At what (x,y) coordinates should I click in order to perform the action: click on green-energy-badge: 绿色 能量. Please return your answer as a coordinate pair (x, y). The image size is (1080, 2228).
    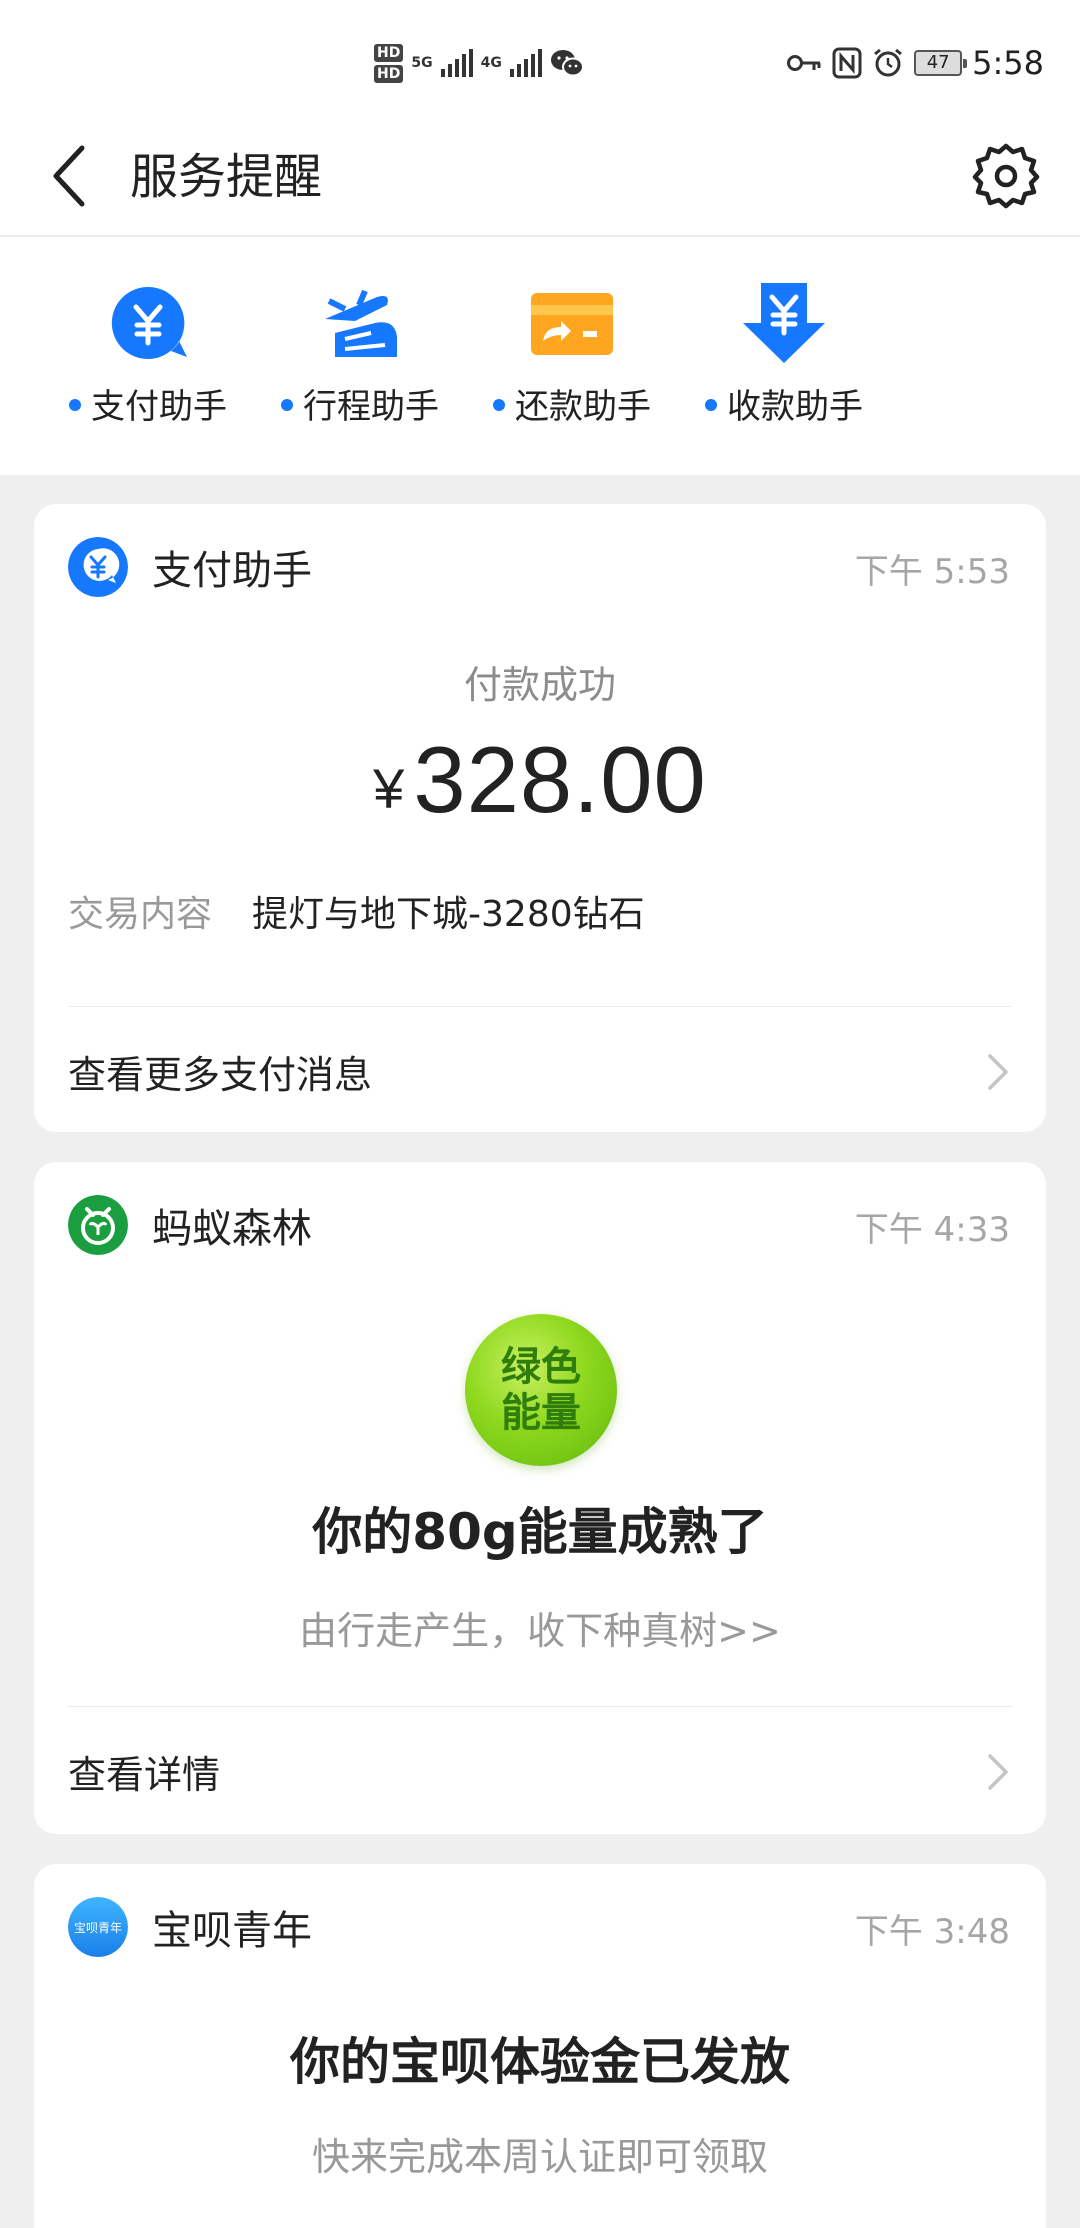
    Looking at the image, I should click on (541, 1390).